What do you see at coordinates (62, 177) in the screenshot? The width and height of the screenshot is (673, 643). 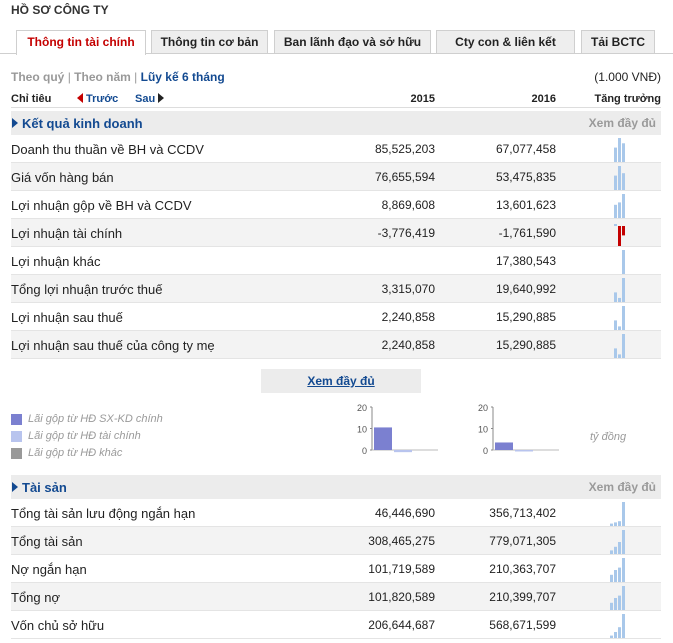 I see `row-label: Giá vốn hàng bán` at bounding box center [62, 177].